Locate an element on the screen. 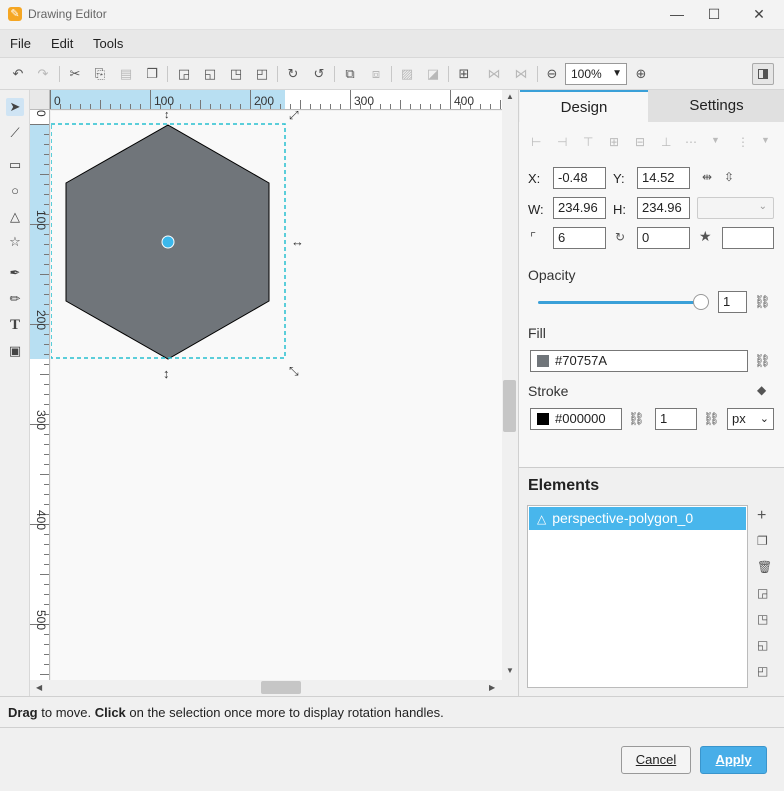 The width and height of the screenshot is (784, 791). pen-tool-icon: ✒ is located at coordinates (15, 273).